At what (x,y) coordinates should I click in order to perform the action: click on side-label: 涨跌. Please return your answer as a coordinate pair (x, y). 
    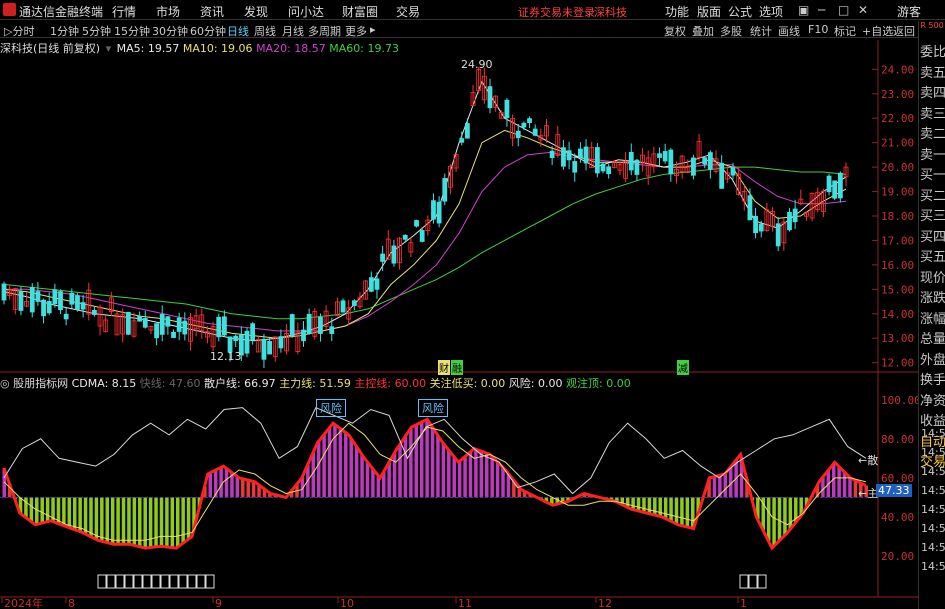
    Looking at the image, I should click on (932, 299).